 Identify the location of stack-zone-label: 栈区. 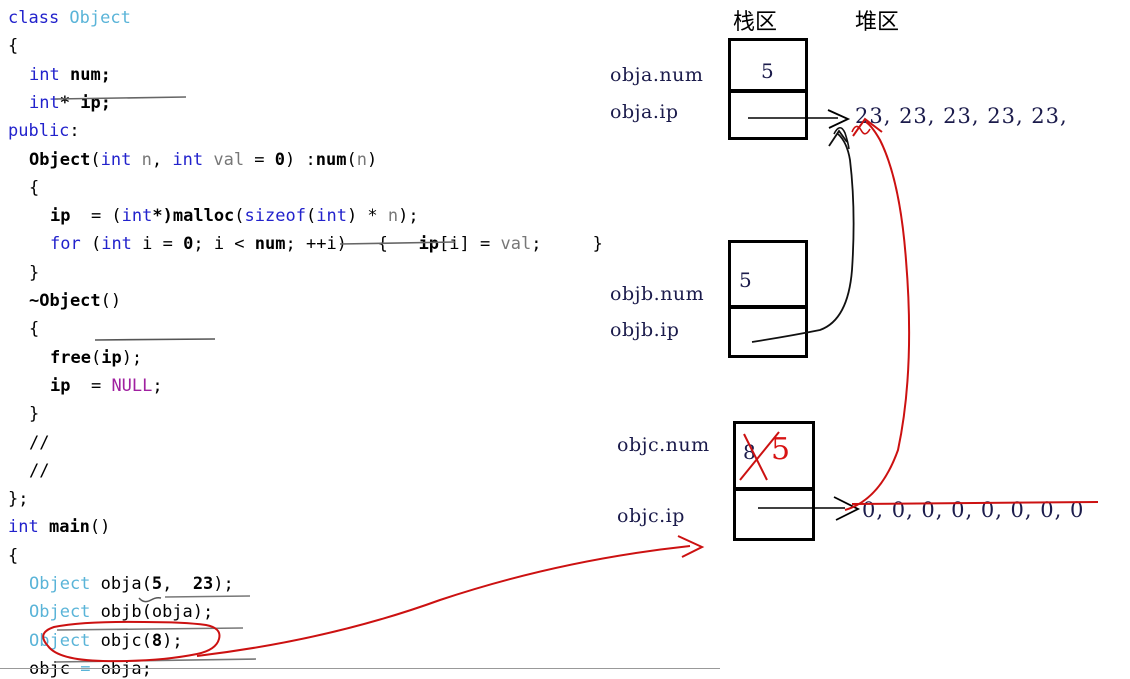
(755, 22).